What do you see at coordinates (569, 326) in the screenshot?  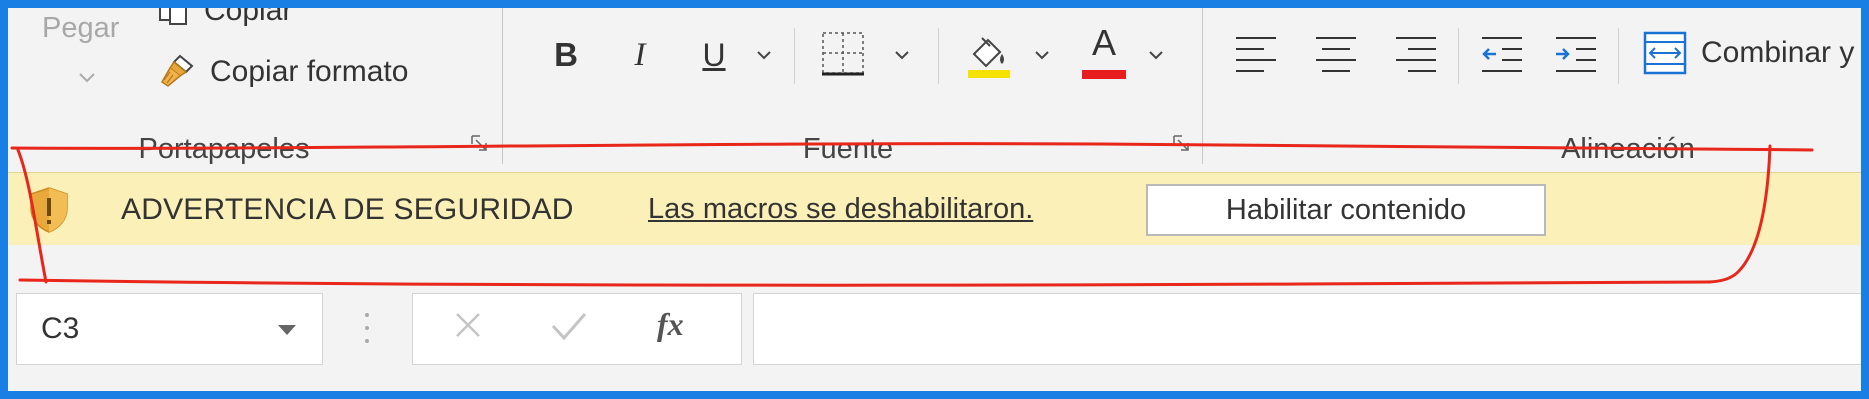 I see `enter-check-icon` at bounding box center [569, 326].